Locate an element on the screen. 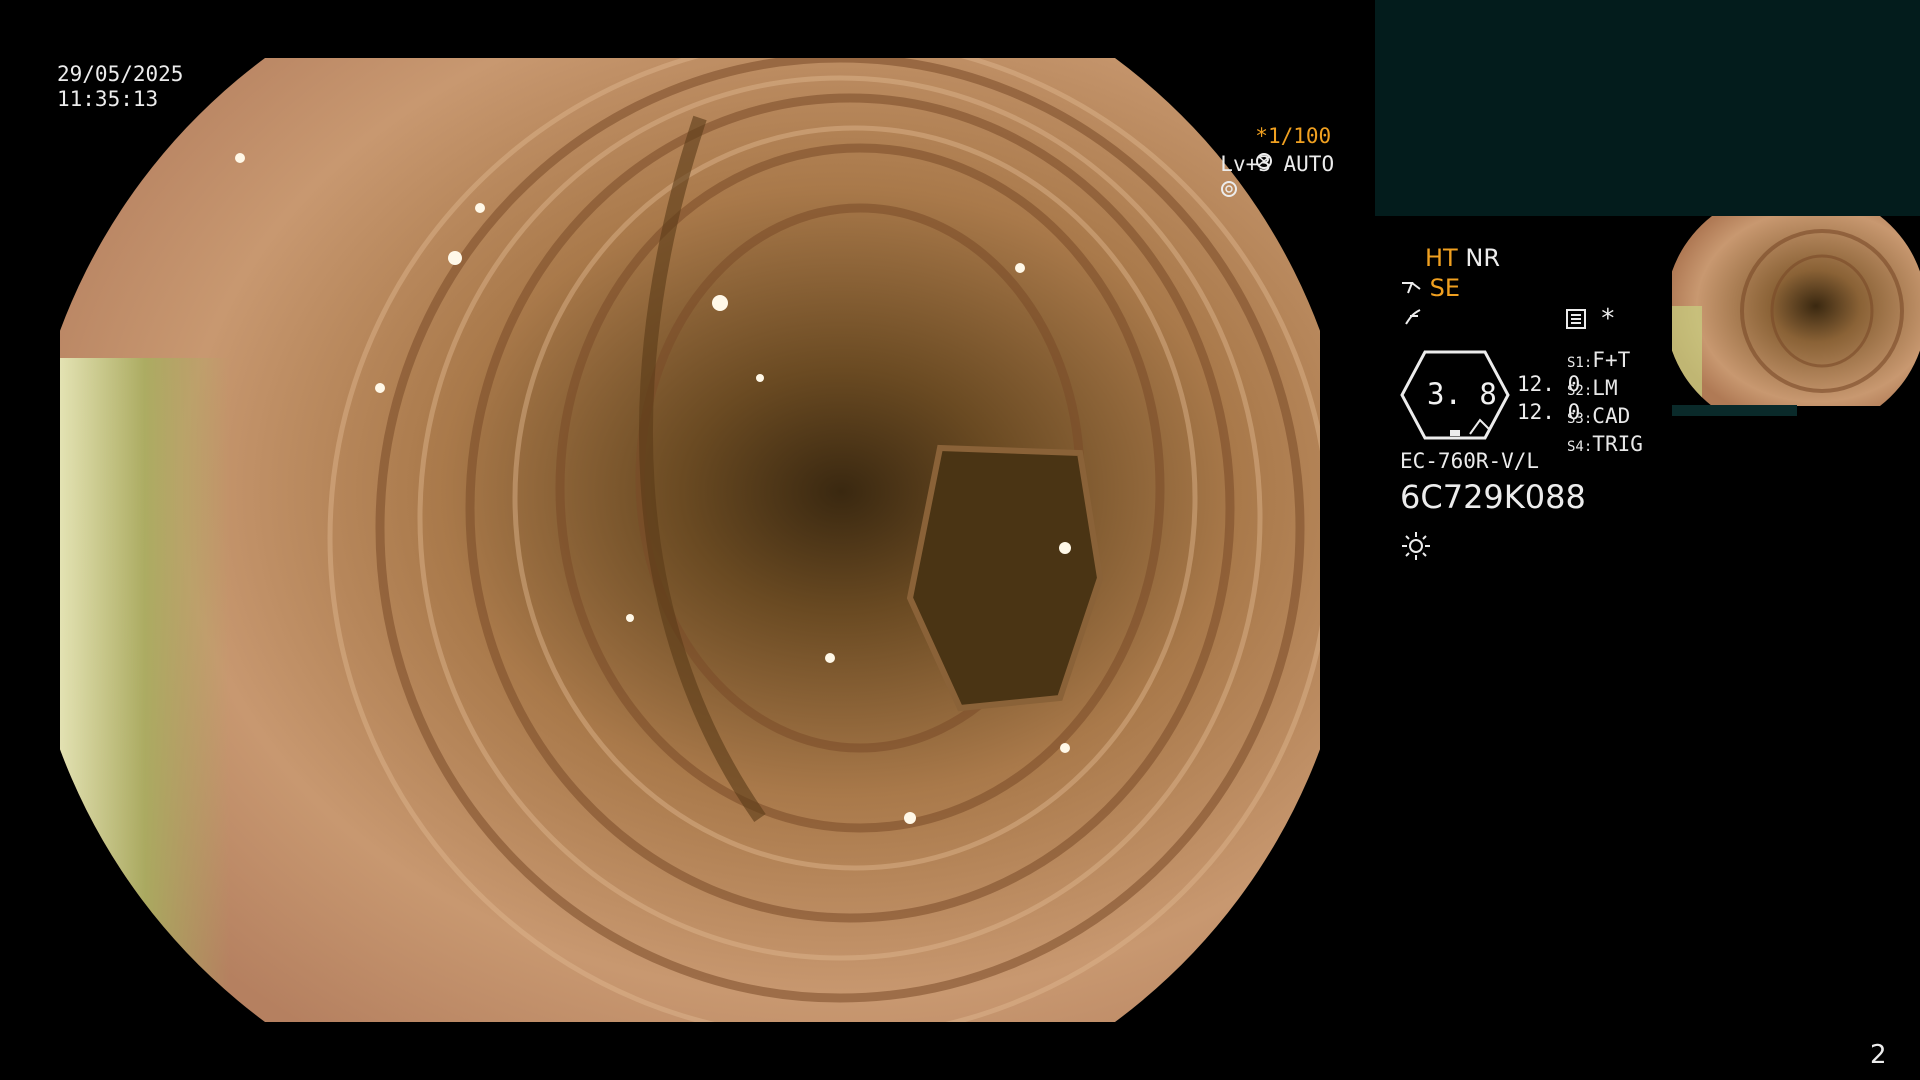 This screenshot has height=1080, width=1920. scope-serial: 6C729K088 is located at coordinates (1493, 497).